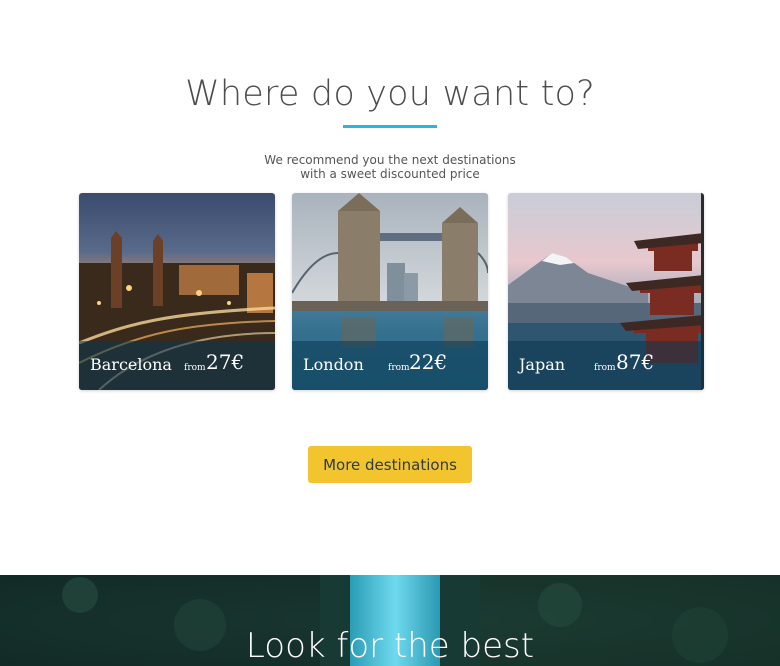 The width and height of the screenshot is (780, 666). I want to click on subtitle-line-2: with a sweet discounted price, so click(390, 174).